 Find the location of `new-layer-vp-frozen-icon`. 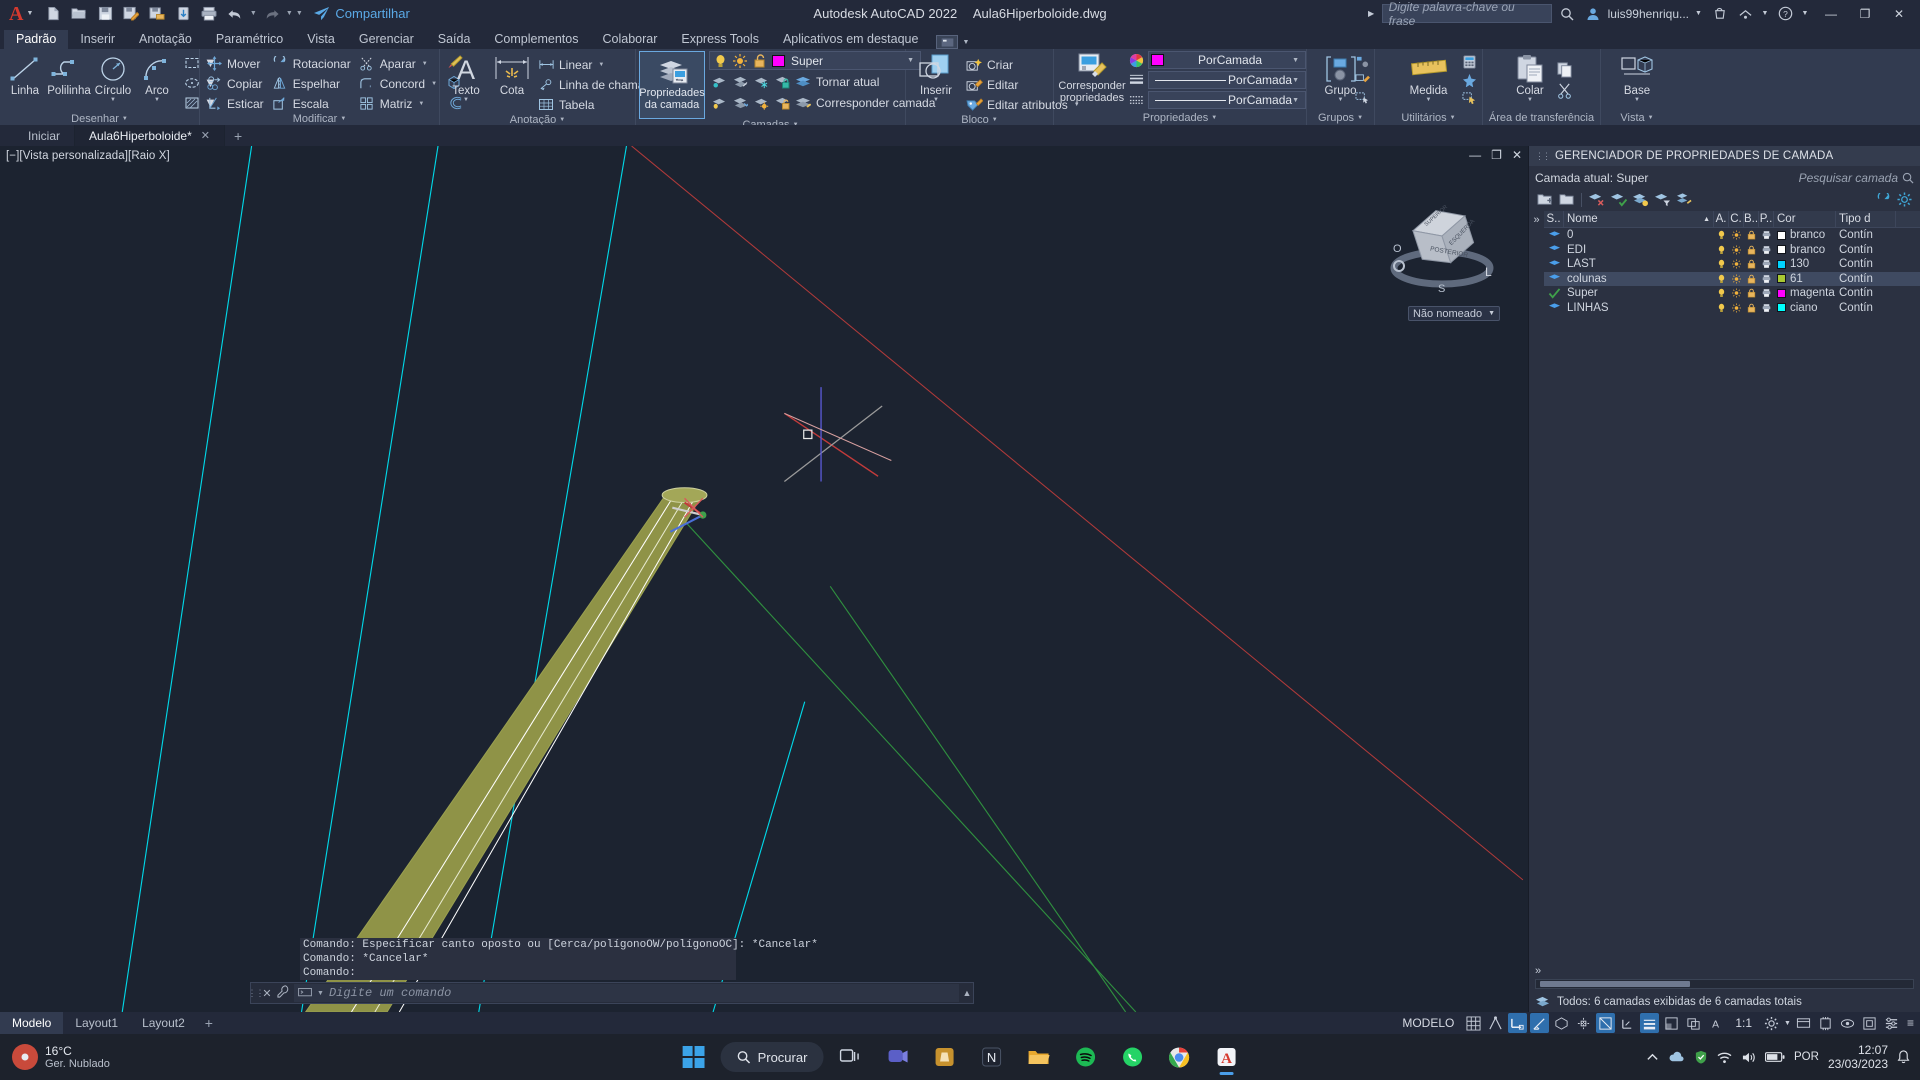

new-layer-vp-frozen-icon is located at coordinates (1566, 200).